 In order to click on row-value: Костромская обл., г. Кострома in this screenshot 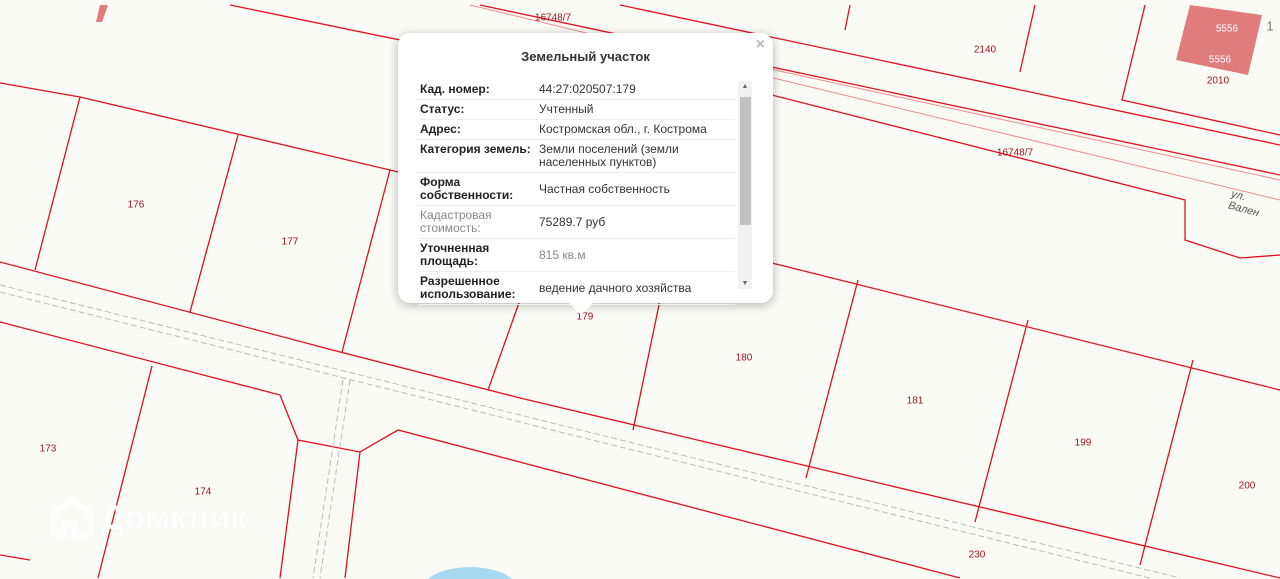, I will do `click(623, 129)`.